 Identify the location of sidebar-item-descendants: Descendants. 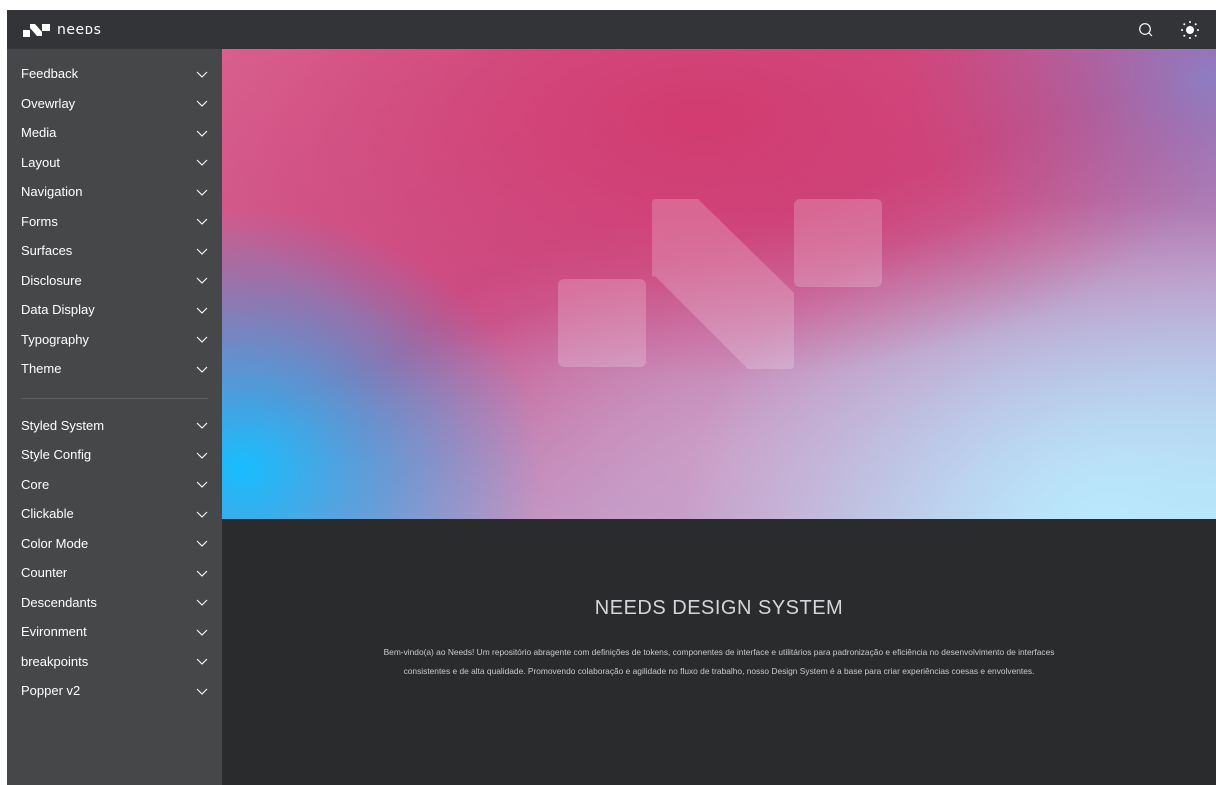
(114, 603).